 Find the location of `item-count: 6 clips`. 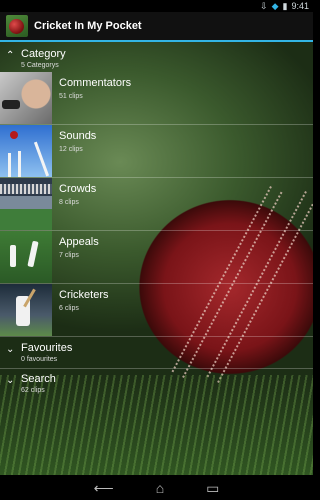

item-count: 6 clips is located at coordinates (69, 308).